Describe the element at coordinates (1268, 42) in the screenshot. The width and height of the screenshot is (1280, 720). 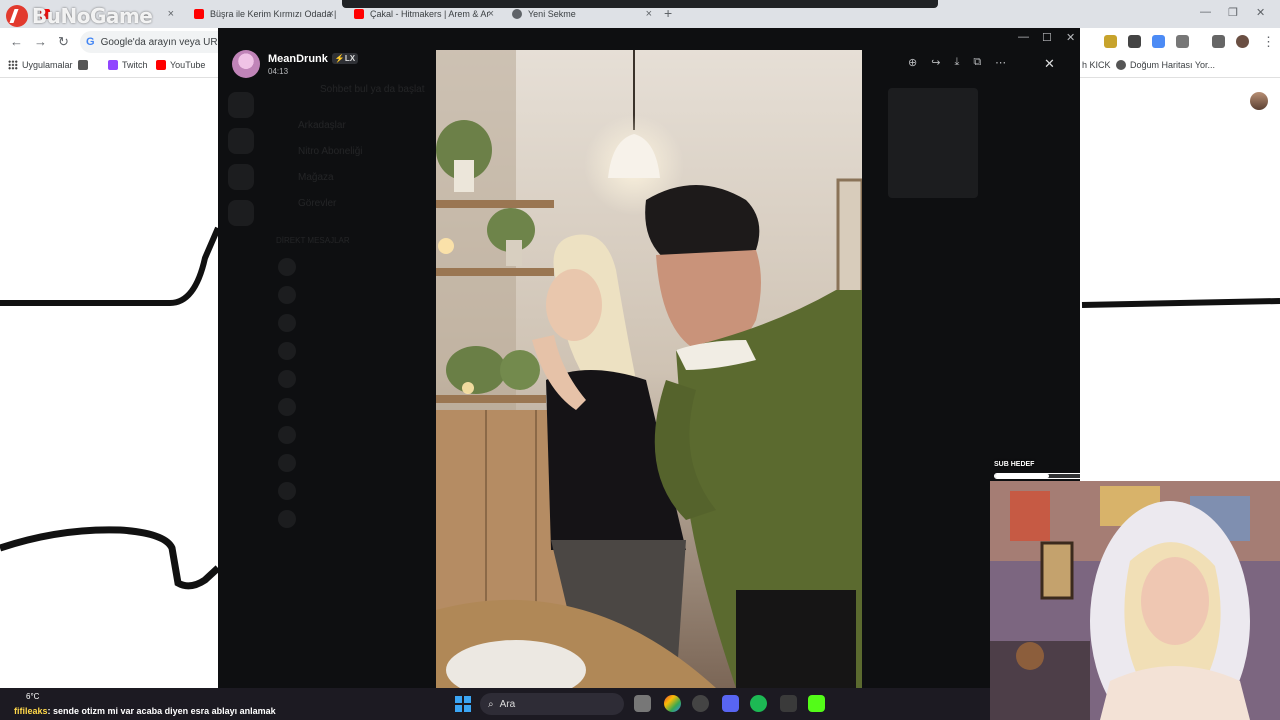
I see `browser-menu-icon: ⋮` at that location.